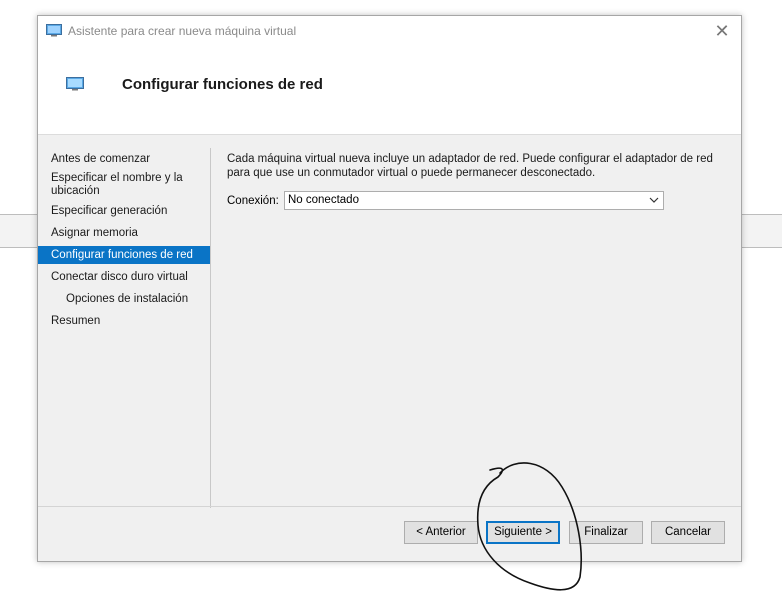 This screenshot has height=595, width=782. Describe the element at coordinates (222, 84) in the screenshot. I see `page-title: Configurar funciones de red` at that location.